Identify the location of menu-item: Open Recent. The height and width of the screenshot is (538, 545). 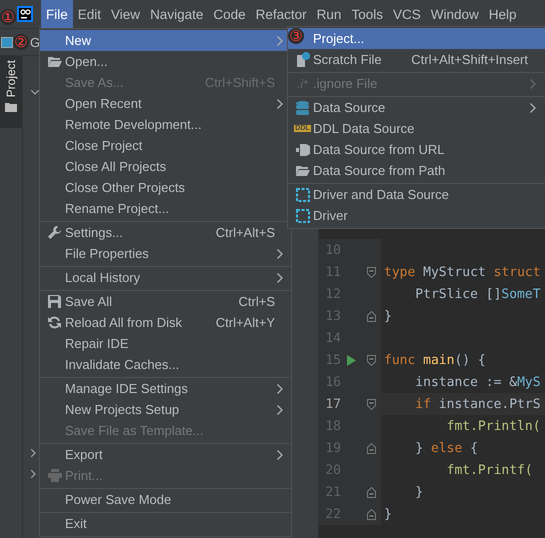
(165, 103).